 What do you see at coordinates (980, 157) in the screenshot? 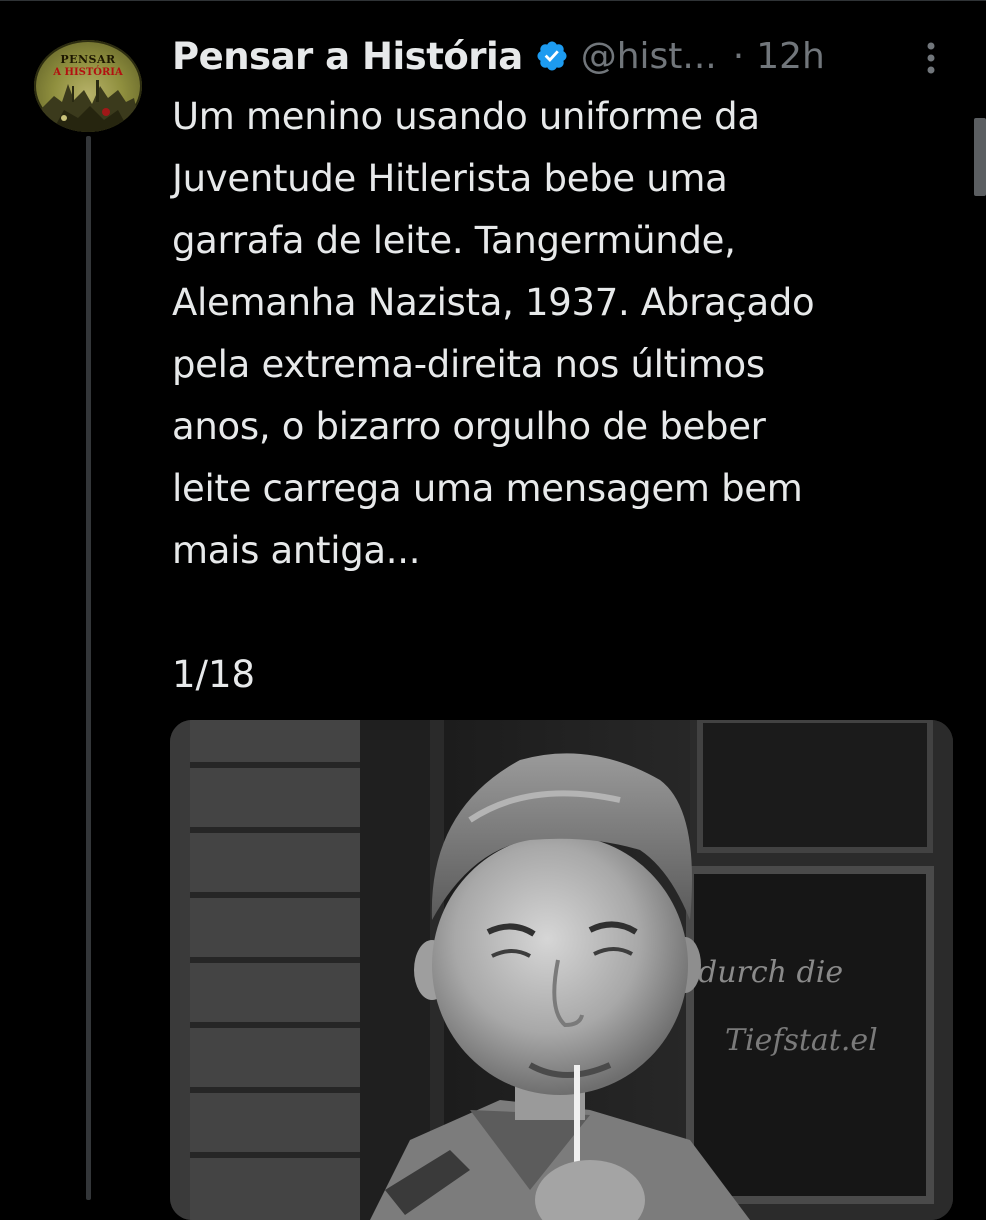
I see `scrollbar-thumb` at bounding box center [980, 157].